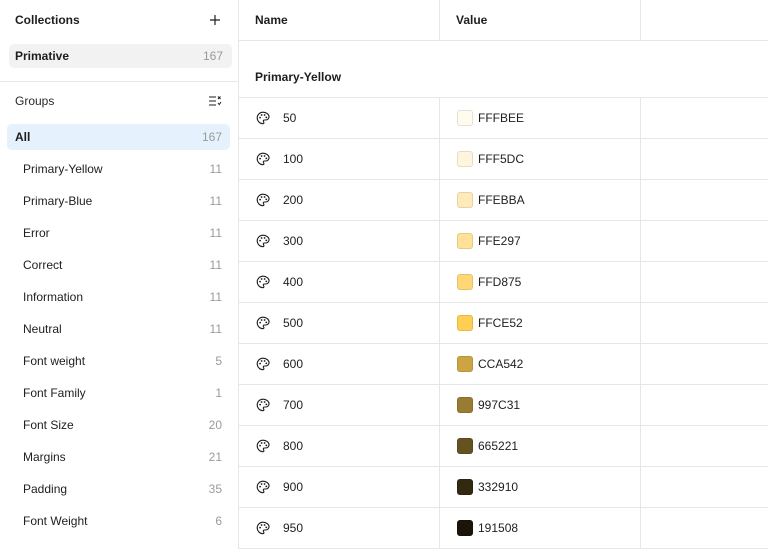 The image size is (768, 549). What do you see at coordinates (215, 425) in the screenshot?
I see `group-item-count: 20` at bounding box center [215, 425].